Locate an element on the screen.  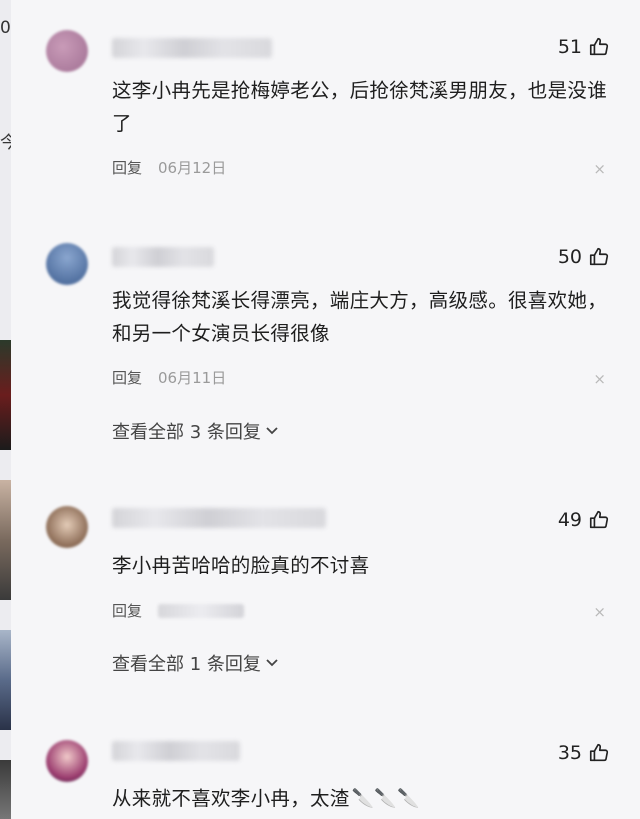
view-all-replies-button: 查看全部 3 条回复 is located at coordinates (195, 431).